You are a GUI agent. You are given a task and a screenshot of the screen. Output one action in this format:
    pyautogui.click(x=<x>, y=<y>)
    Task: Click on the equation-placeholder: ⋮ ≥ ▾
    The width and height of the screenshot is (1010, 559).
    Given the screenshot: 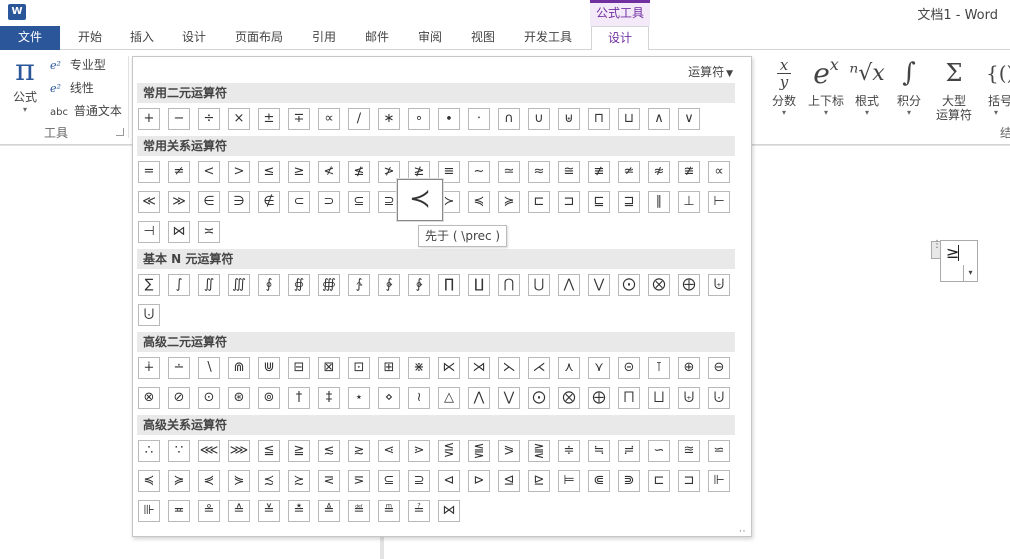 What is the action you would take?
    pyautogui.click(x=954, y=261)
    